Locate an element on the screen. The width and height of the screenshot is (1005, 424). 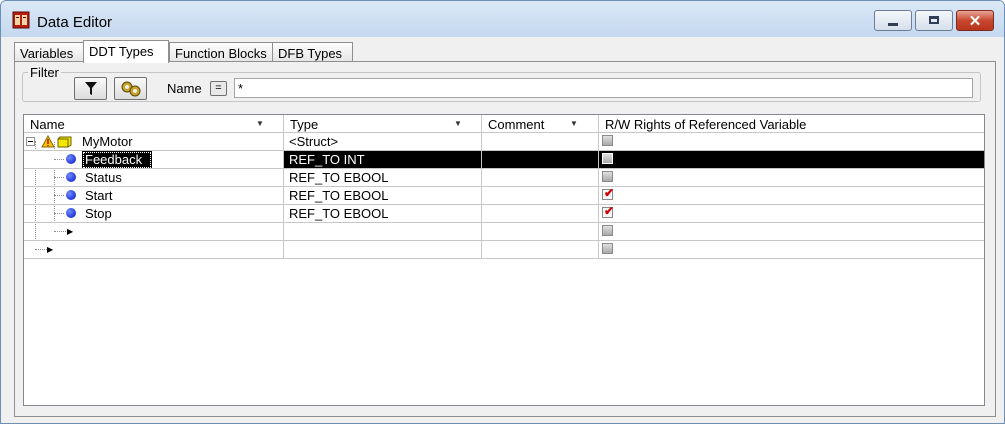
element-name: Start is located at coordinates (99, 195).